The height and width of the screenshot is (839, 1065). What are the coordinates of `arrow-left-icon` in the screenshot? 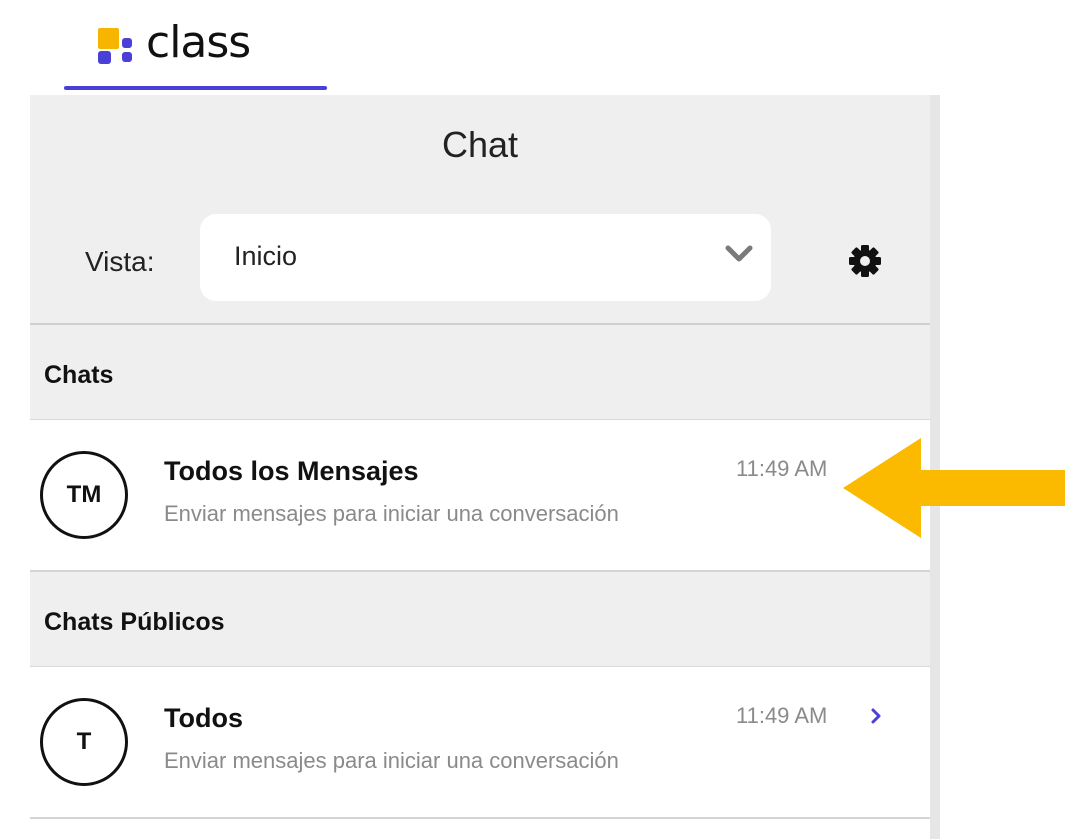 It's located at (954, 488).